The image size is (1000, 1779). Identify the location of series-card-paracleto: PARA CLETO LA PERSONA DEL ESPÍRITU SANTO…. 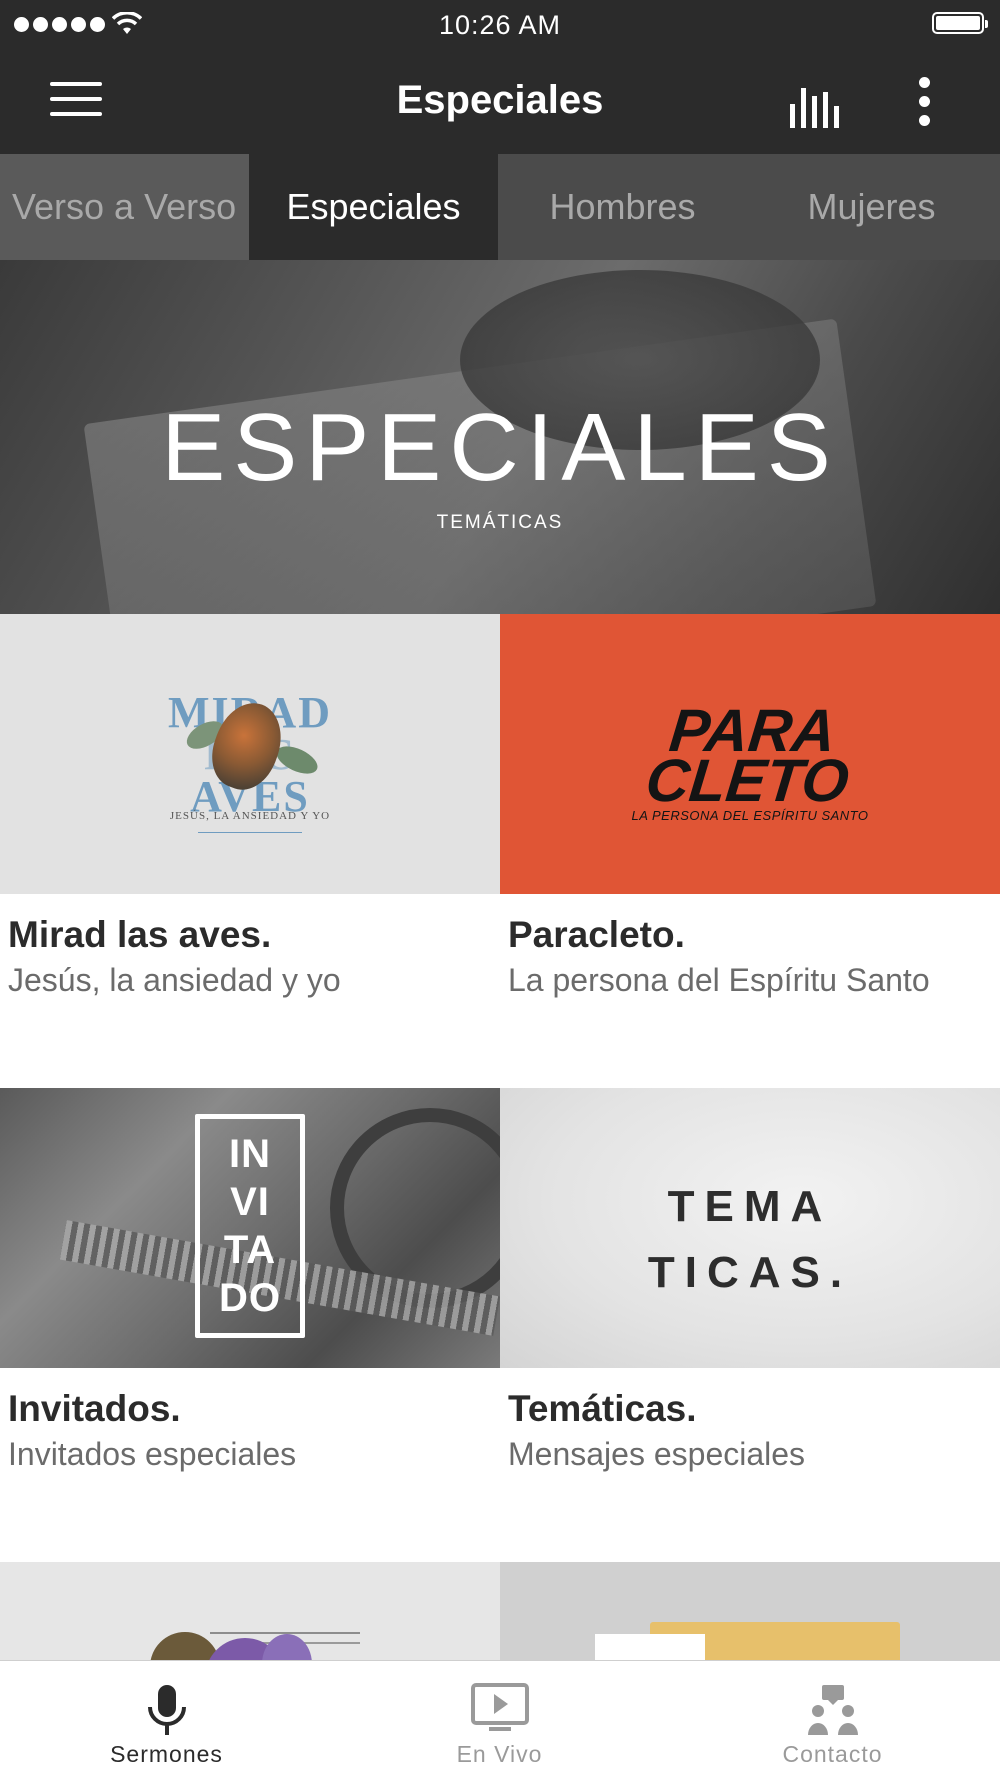
(750, 851).